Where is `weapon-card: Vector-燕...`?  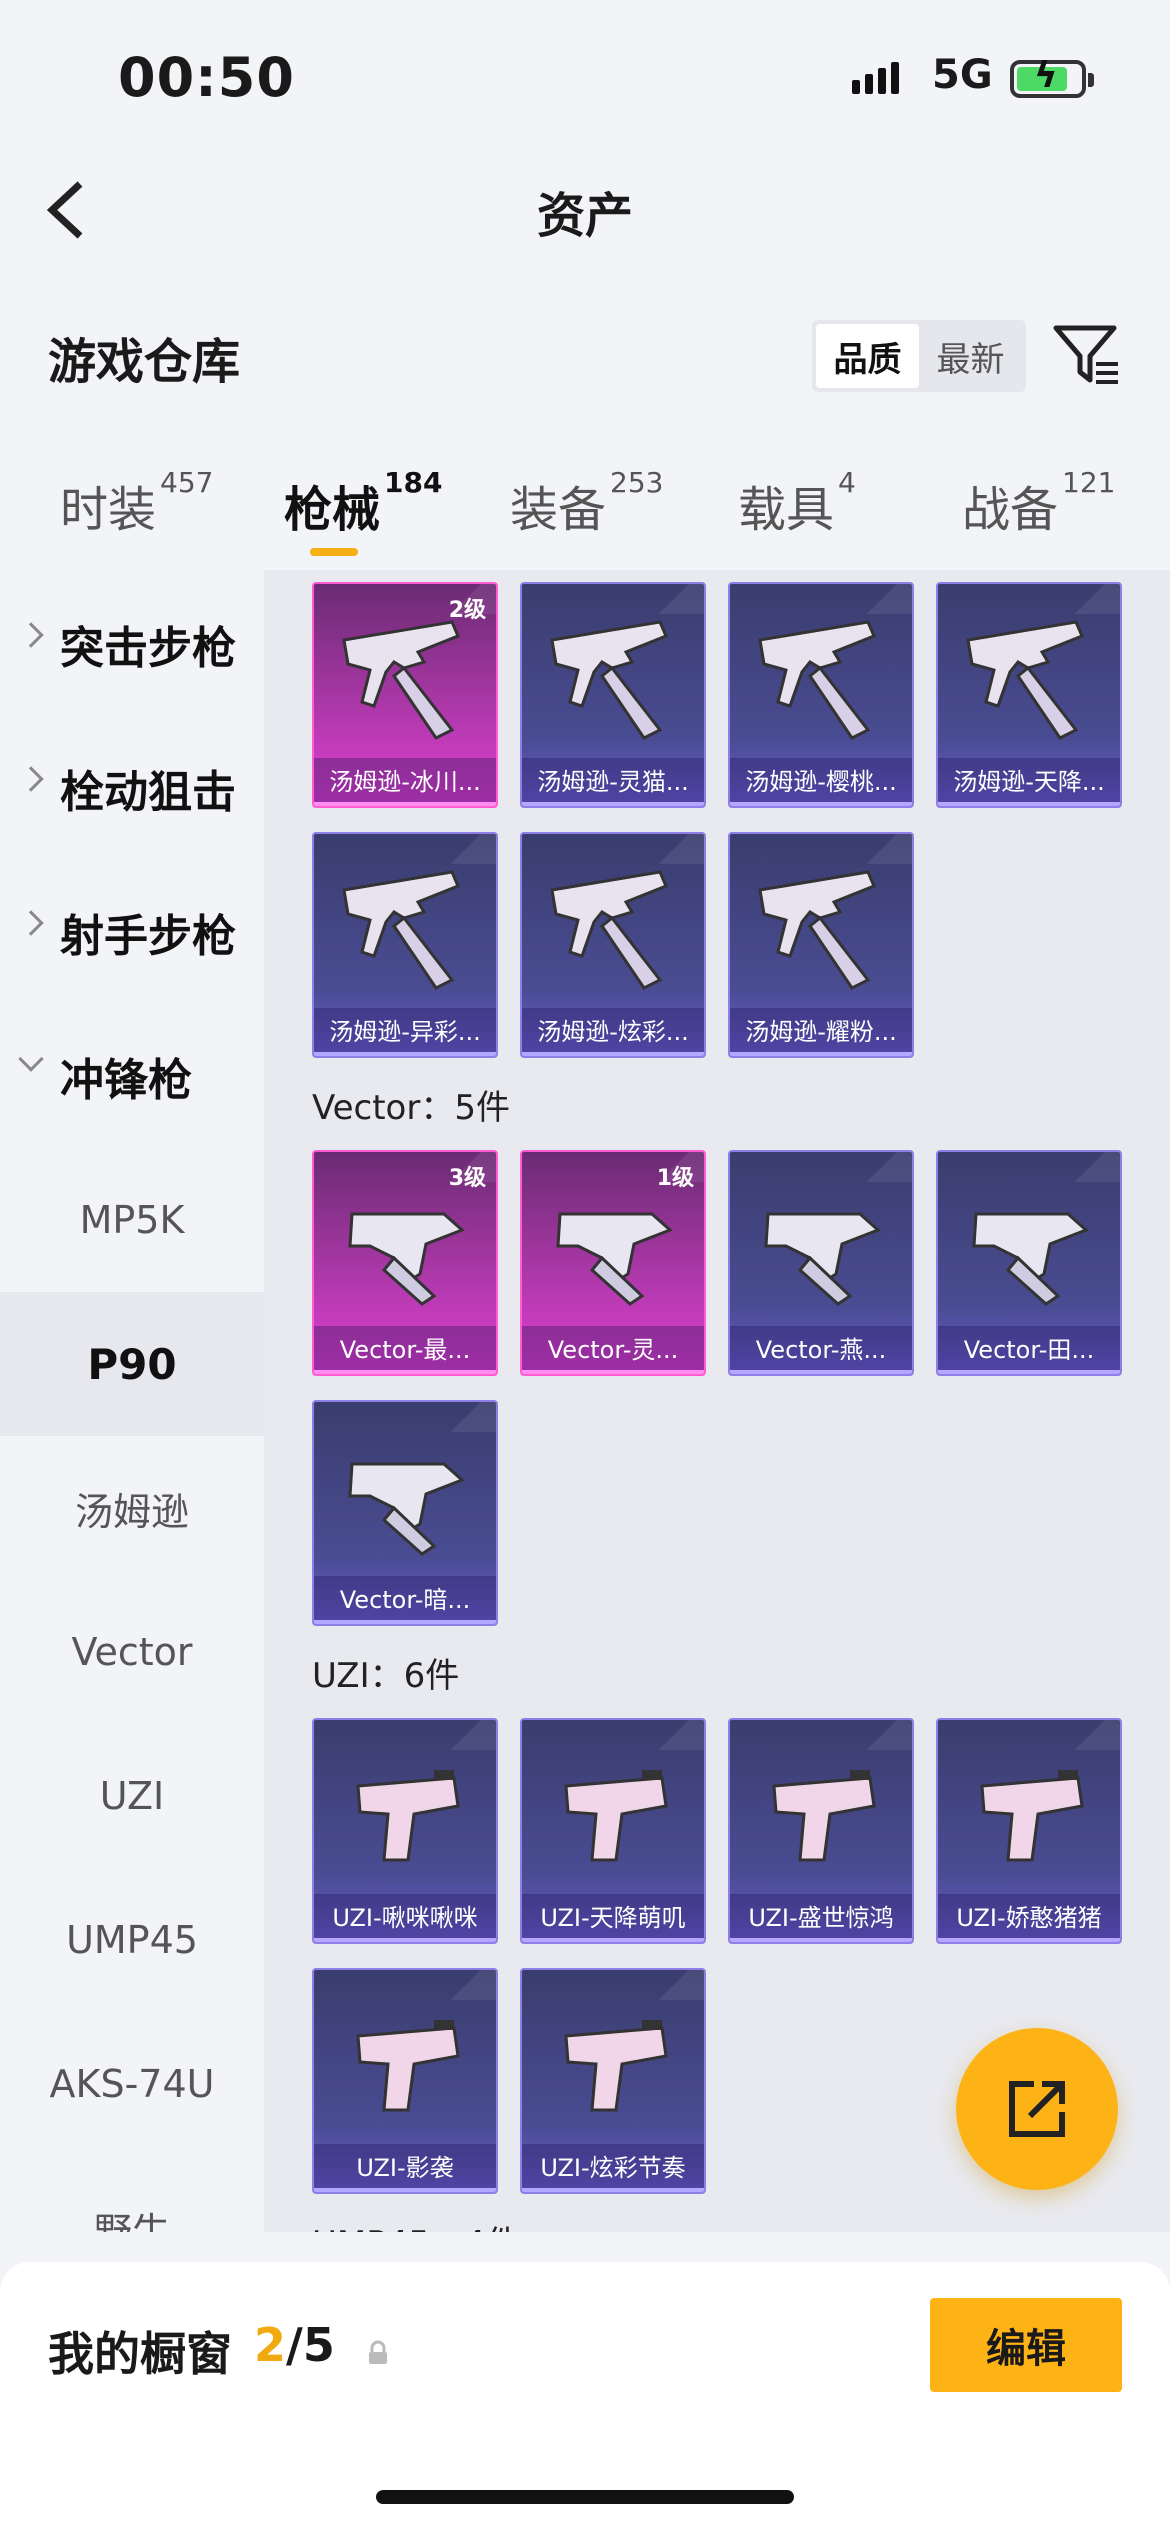
weapon-card: Vector-燕... is located at coordinates (821, 1263).